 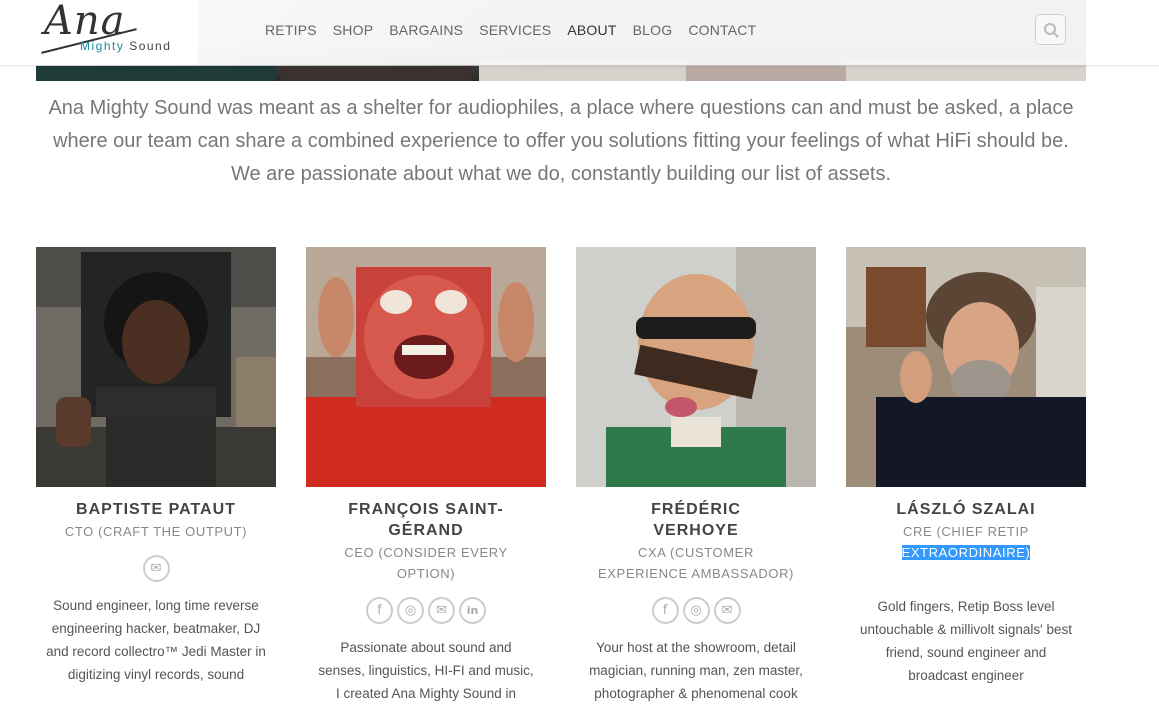 What do you see at coordinates (696, 367) in the screenshot?
I see `team-photo-frederic` at bounding box center [696, 367].